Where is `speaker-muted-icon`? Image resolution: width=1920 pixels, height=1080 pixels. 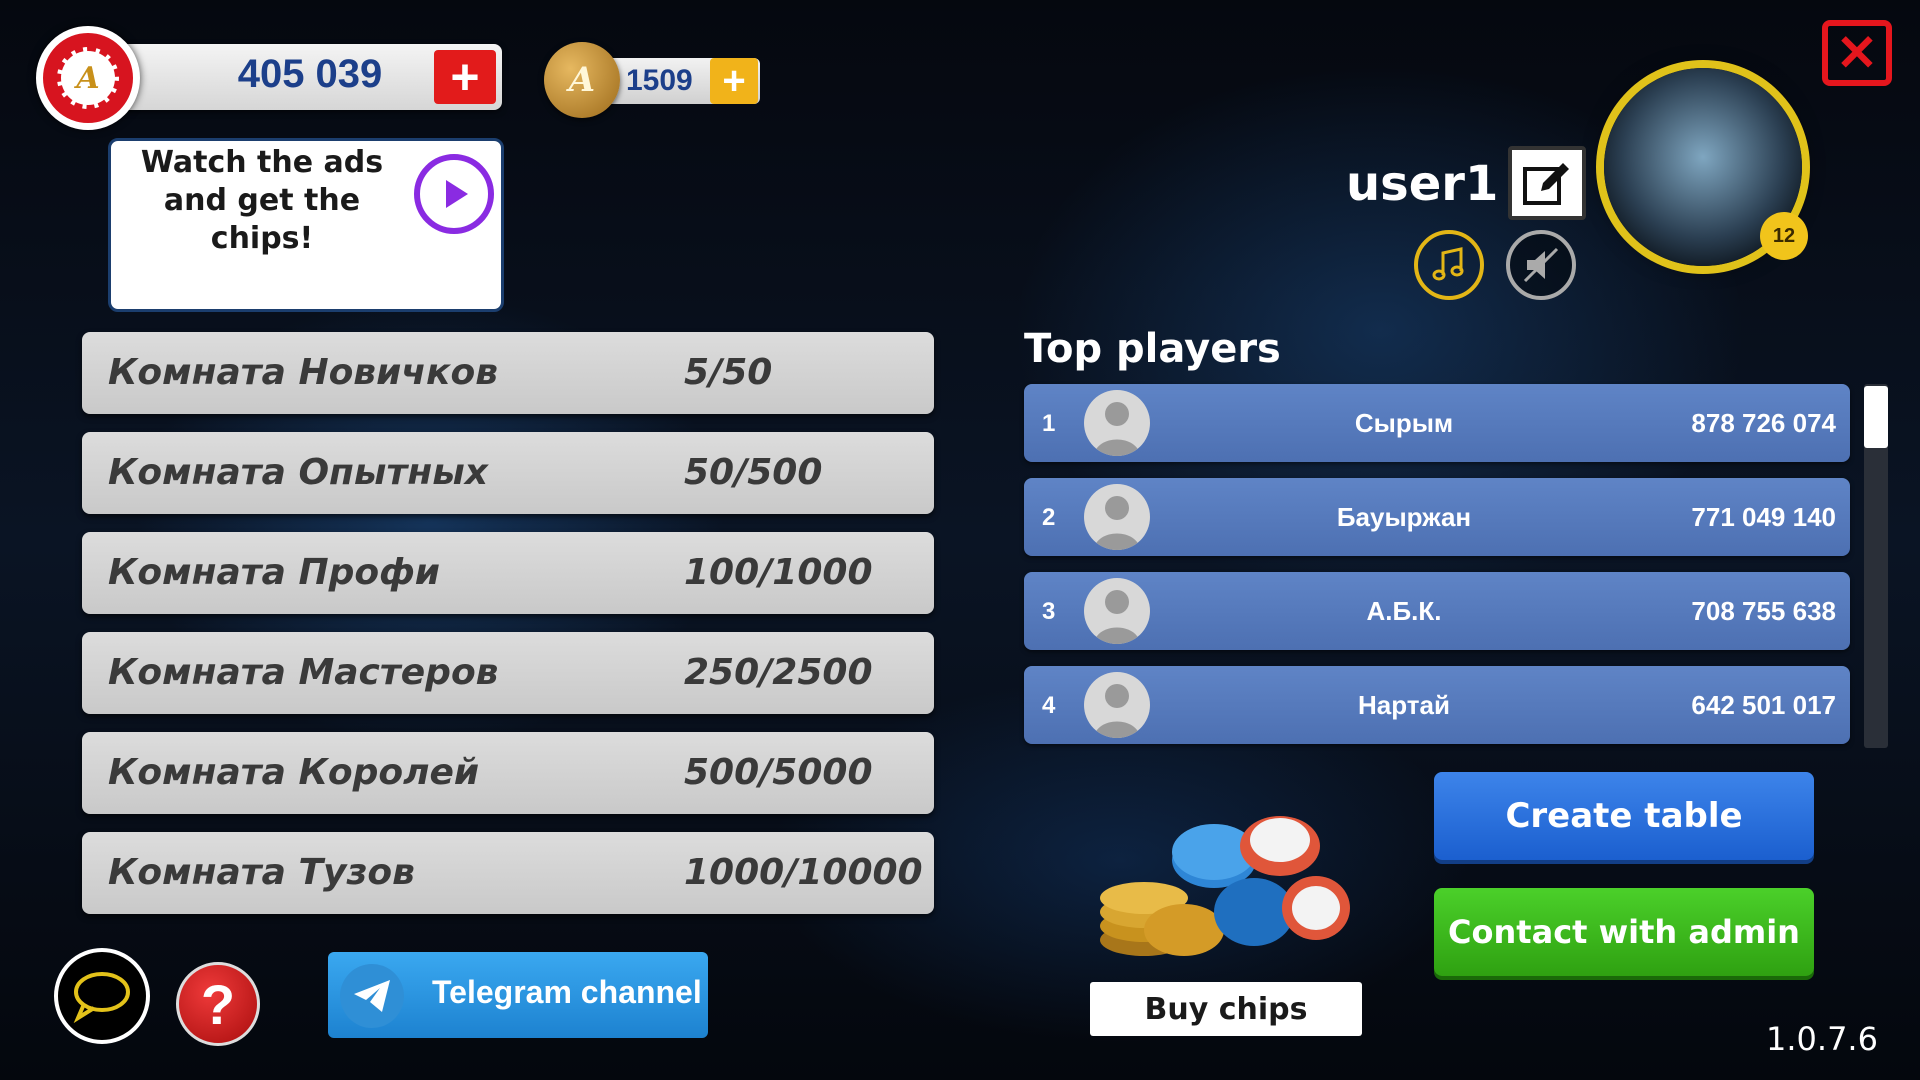 speaker-muted-icon is located at coordinates (1541, 265).